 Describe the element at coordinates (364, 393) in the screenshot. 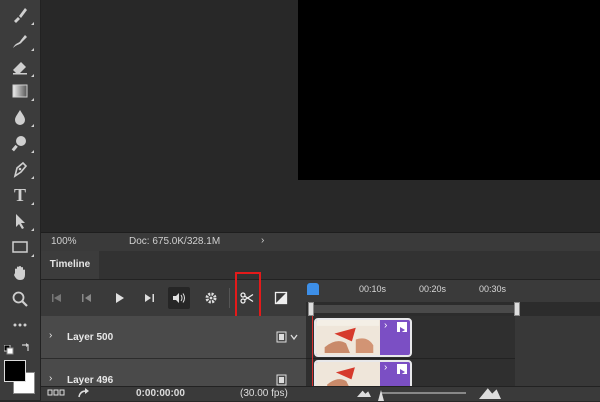

I see `zoom-out-timeline-icon` at that location.